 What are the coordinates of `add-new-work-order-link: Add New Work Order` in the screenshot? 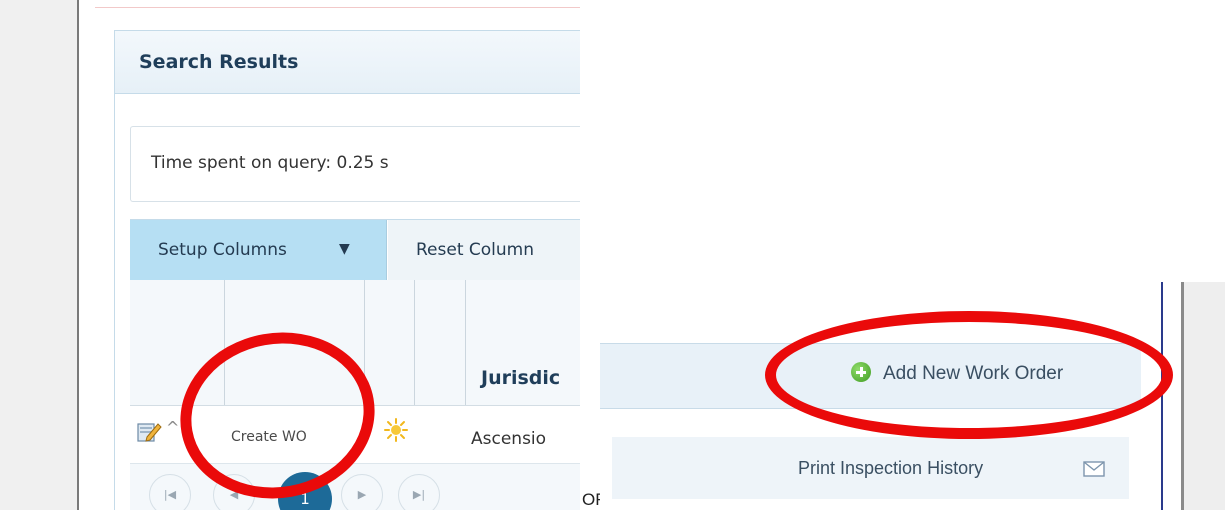 It's located at (973, 374).